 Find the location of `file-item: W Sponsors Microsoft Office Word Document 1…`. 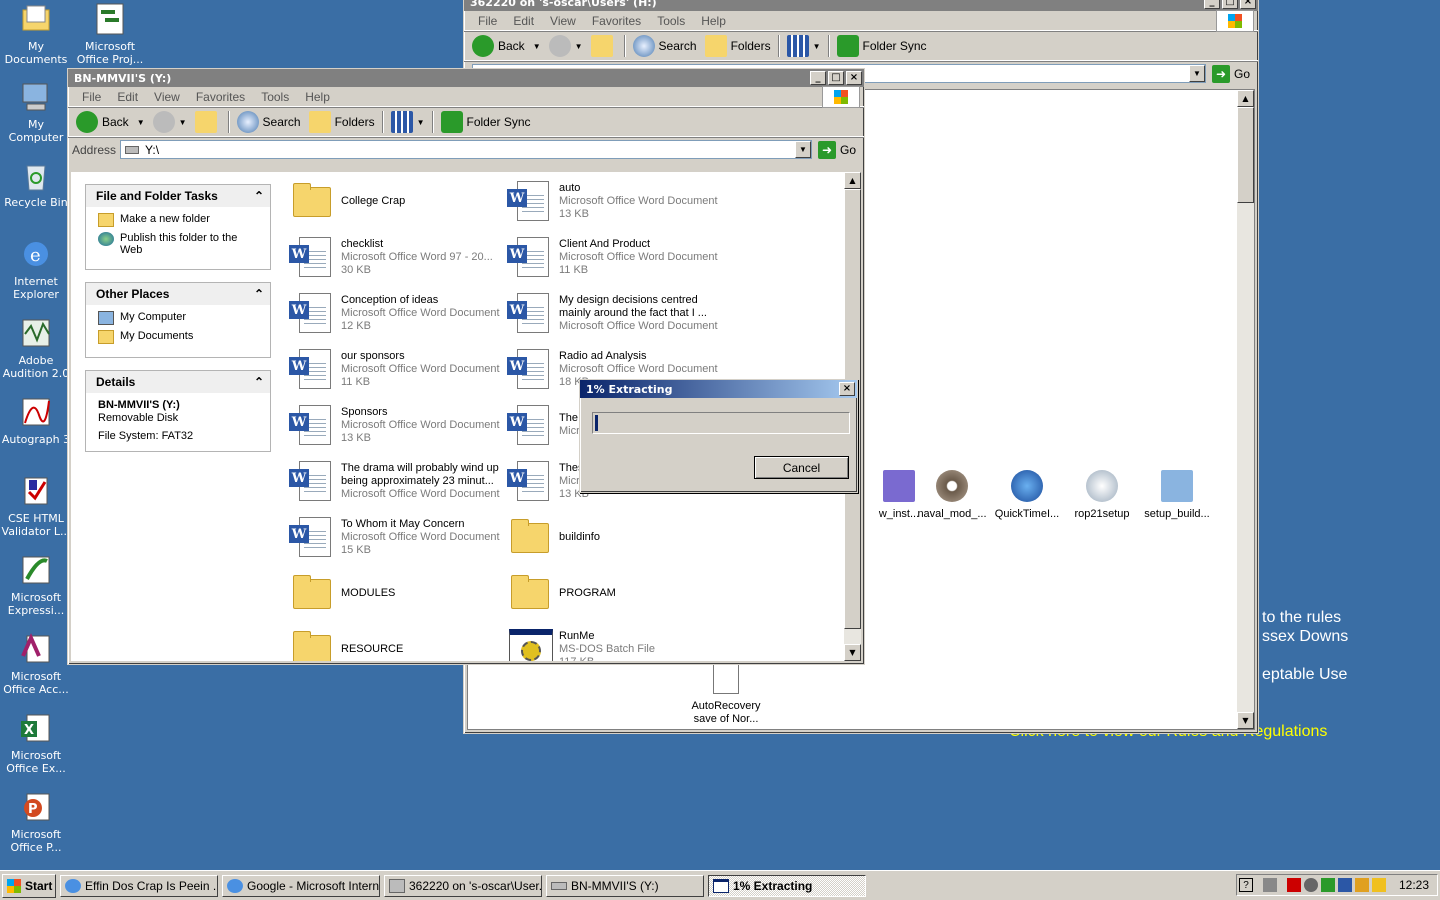

file-item: W Sponsors Microsoft Office Word Document 1… is located at coordinates (397, 425).